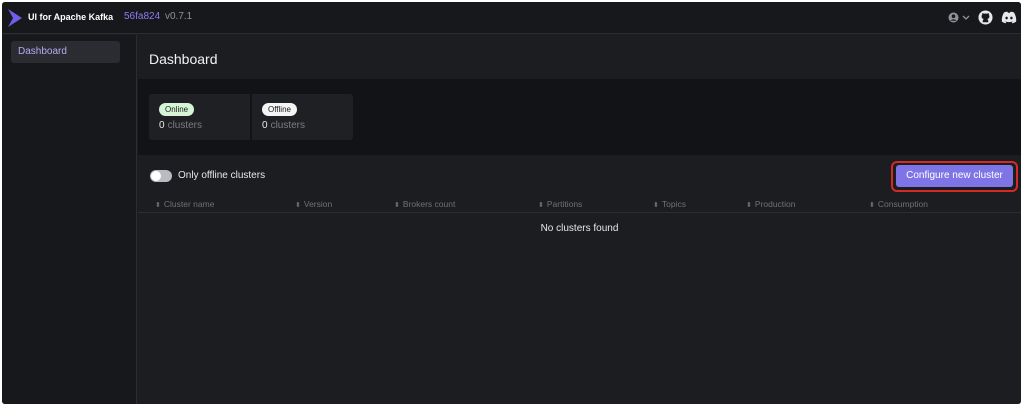 This screenshot has height=407, width=1024. I want to click on offline-clusters-toggle, so click(161, 176).